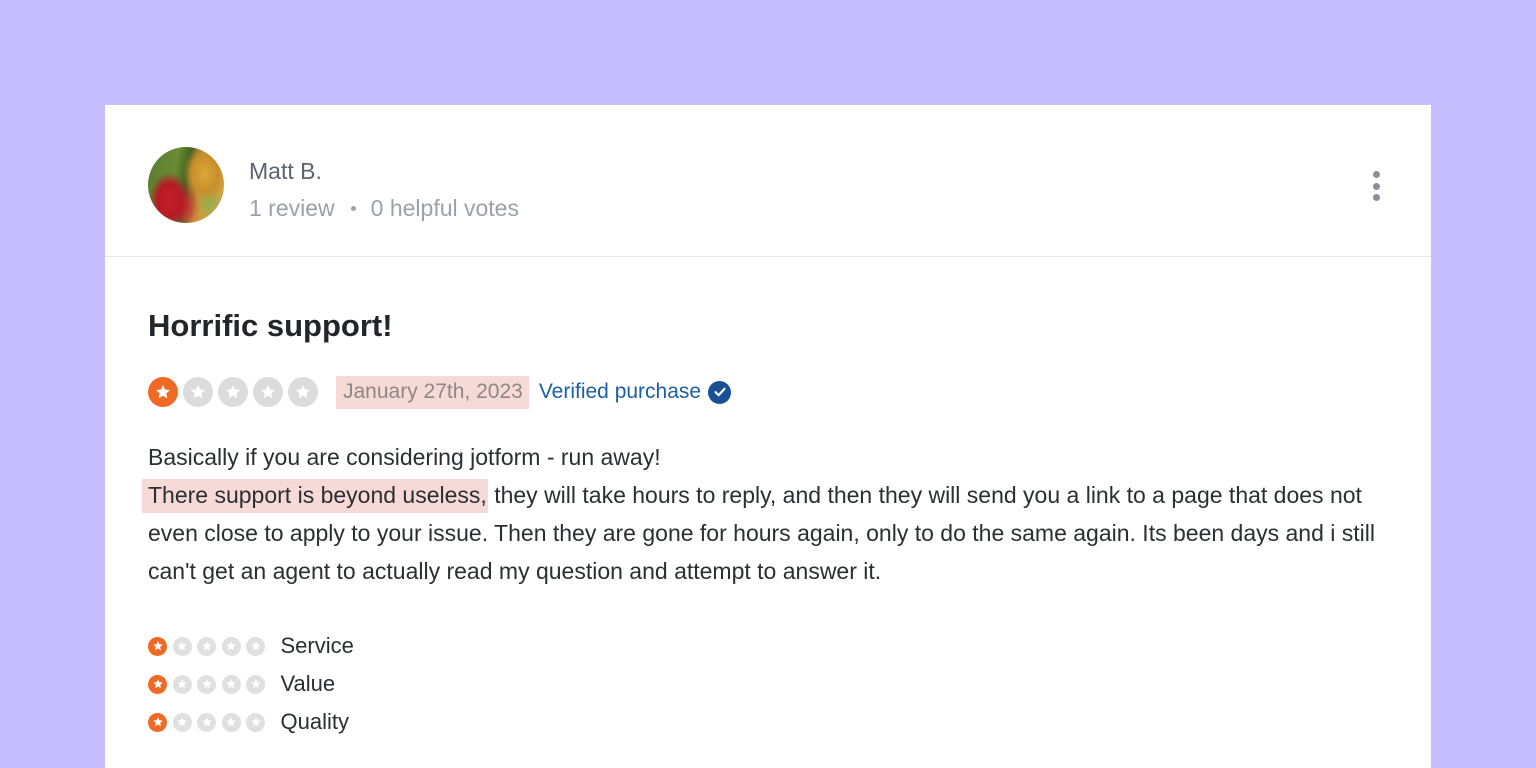  Describe the element at coordinates (285, 171) in the screenshot. I see `reviewer-name: Matt B.` at that location.